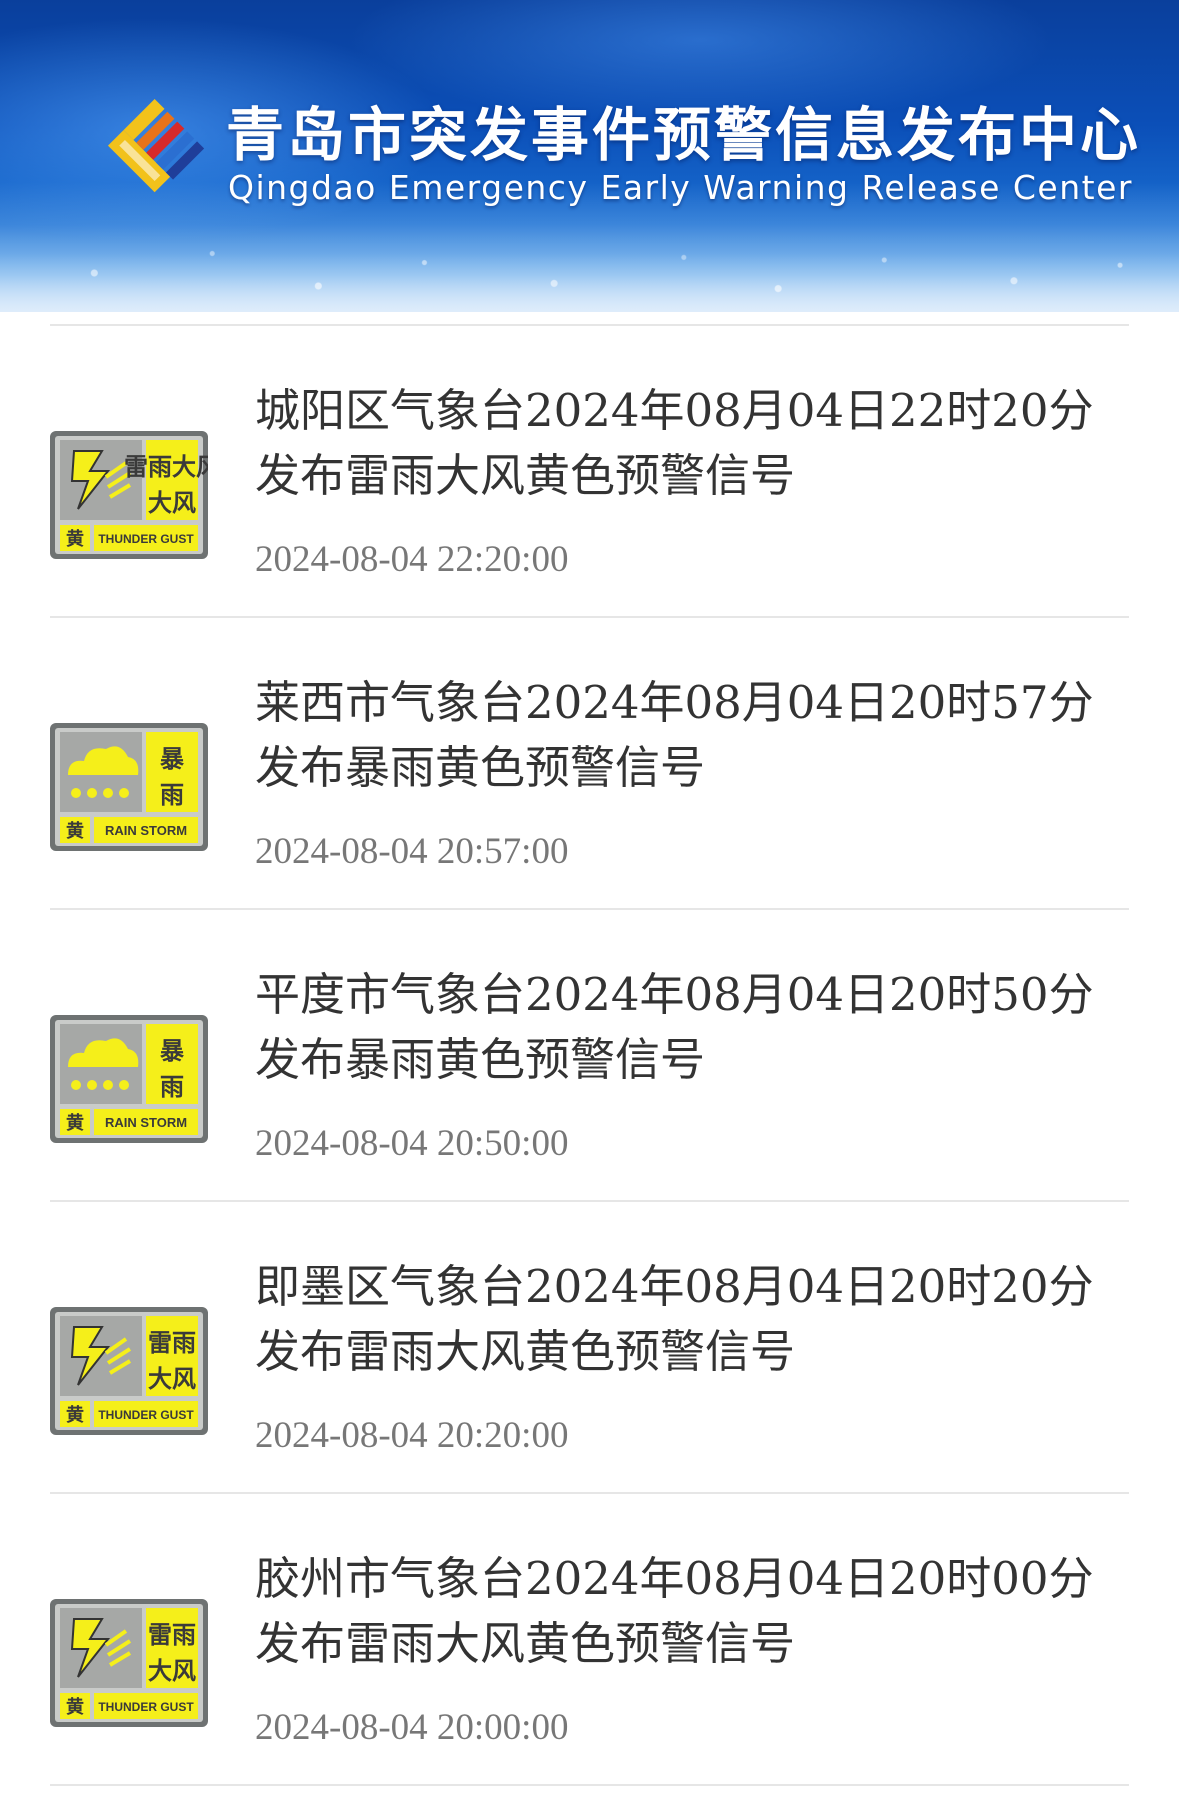  I want to click on qingdao-warning-center-logo-icon, so click(161, 152).